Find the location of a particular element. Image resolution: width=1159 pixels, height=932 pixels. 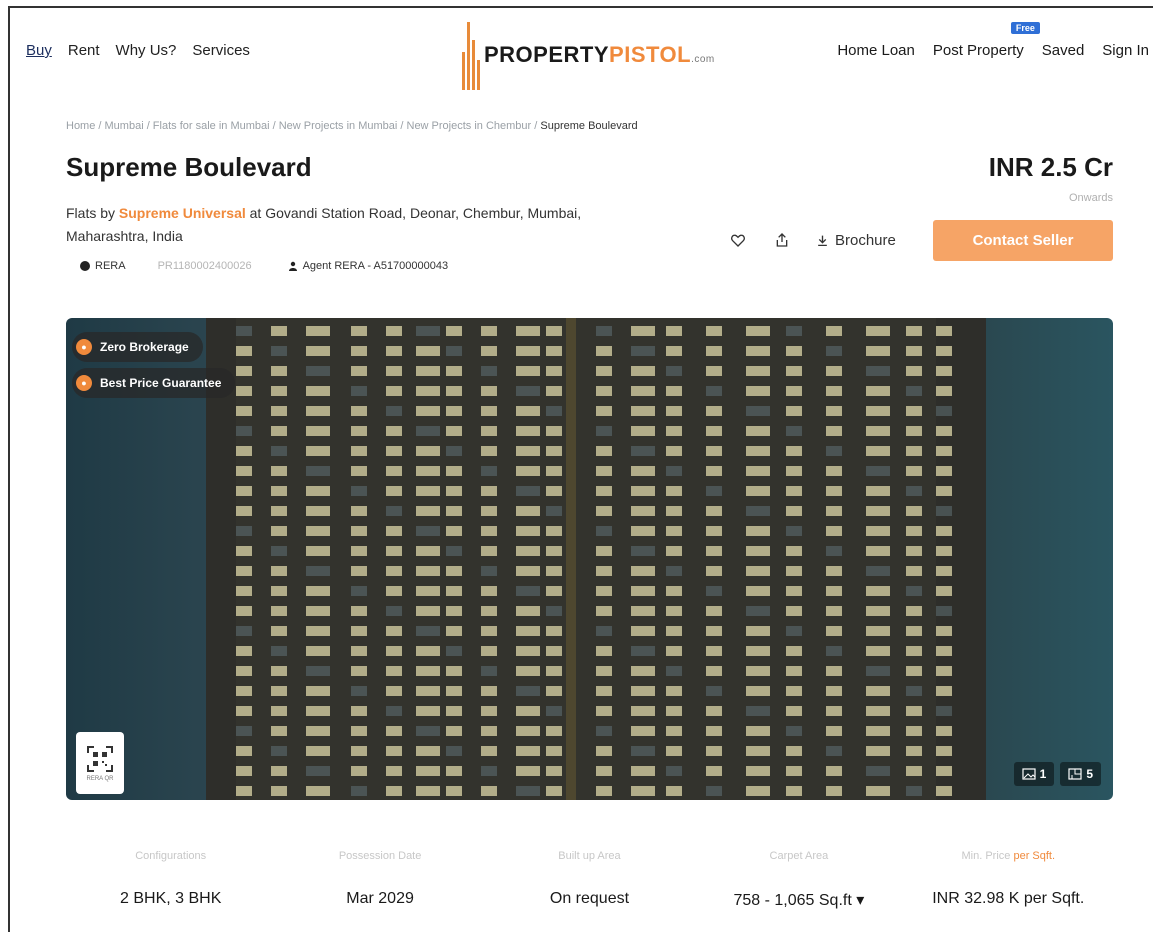

developer-link: Supreme Universal is located at coordinates (182, 213).